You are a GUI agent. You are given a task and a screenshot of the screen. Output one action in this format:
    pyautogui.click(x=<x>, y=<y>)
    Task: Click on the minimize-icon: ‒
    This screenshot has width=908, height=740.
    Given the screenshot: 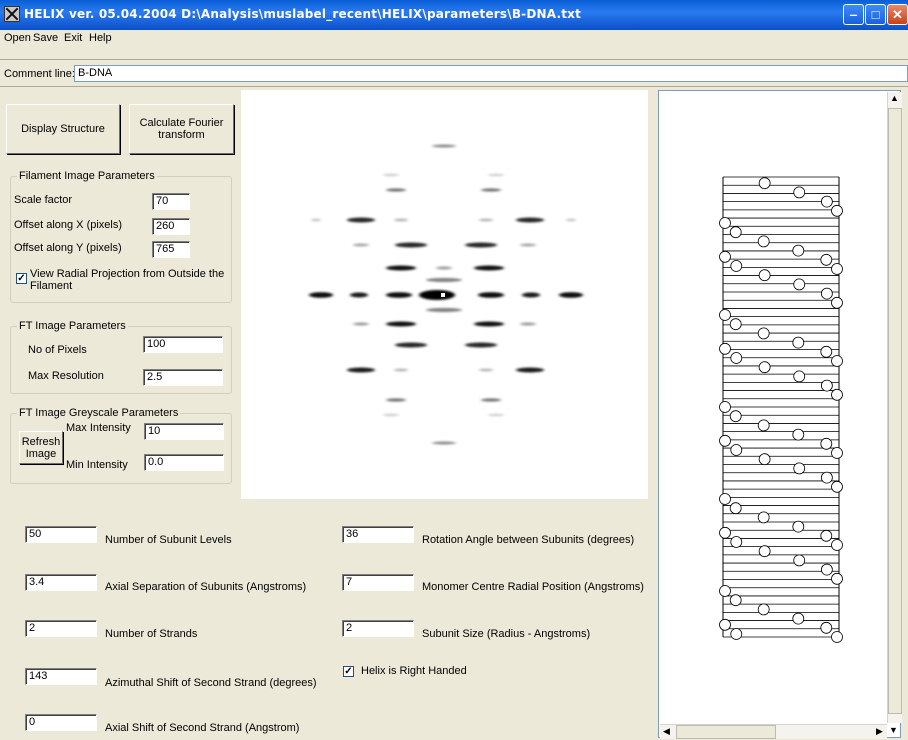 What is the action you would take?
    pyautogui.click(x=853, y=14)
    